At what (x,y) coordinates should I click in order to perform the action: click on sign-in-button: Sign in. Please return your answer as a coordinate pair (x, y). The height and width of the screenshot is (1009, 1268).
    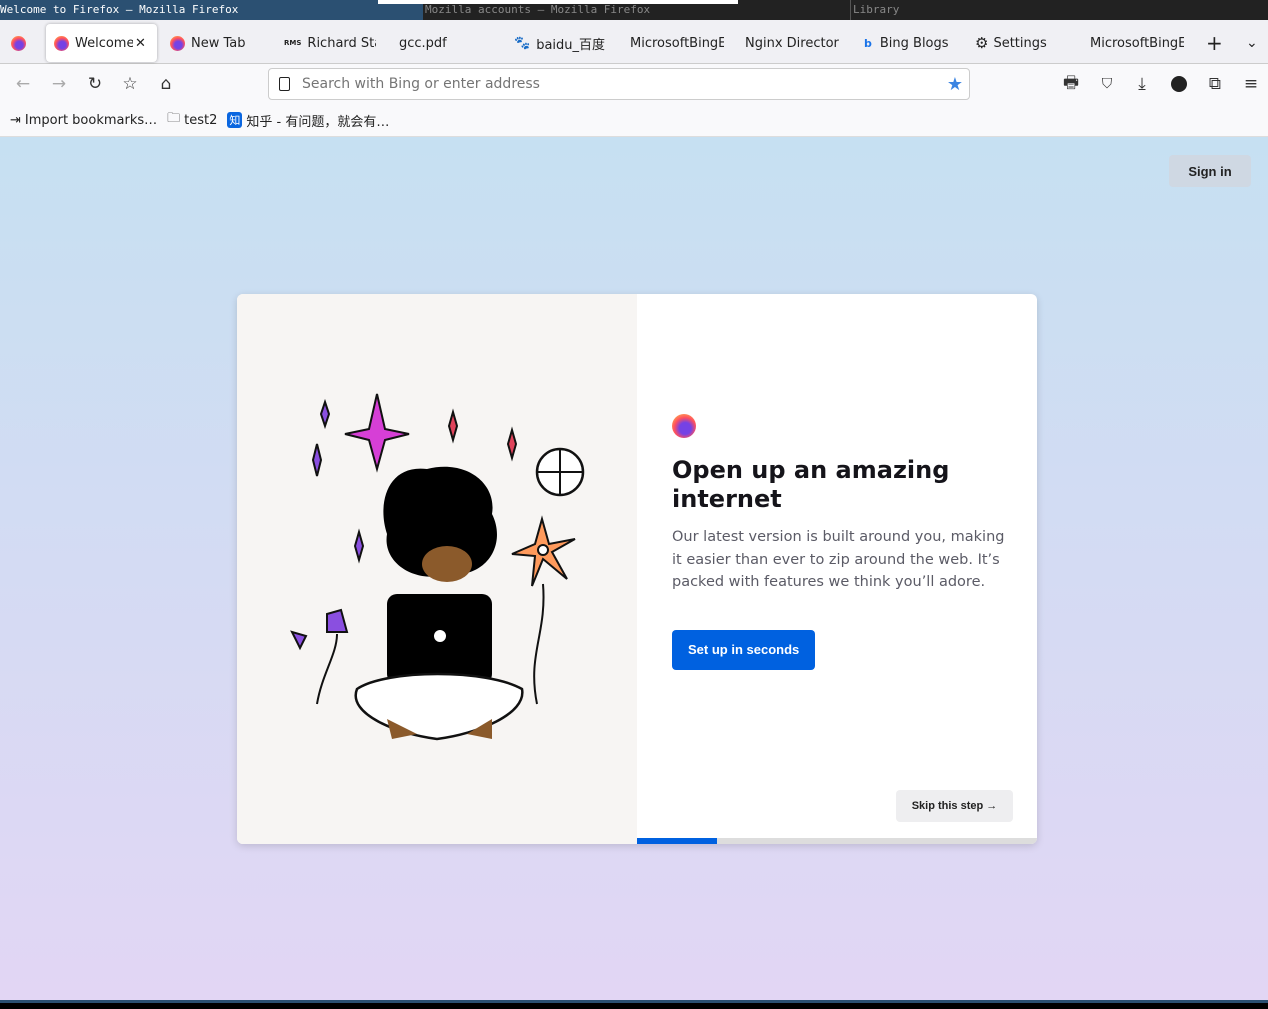
    Looking at the image, I should click on (1210, 171).